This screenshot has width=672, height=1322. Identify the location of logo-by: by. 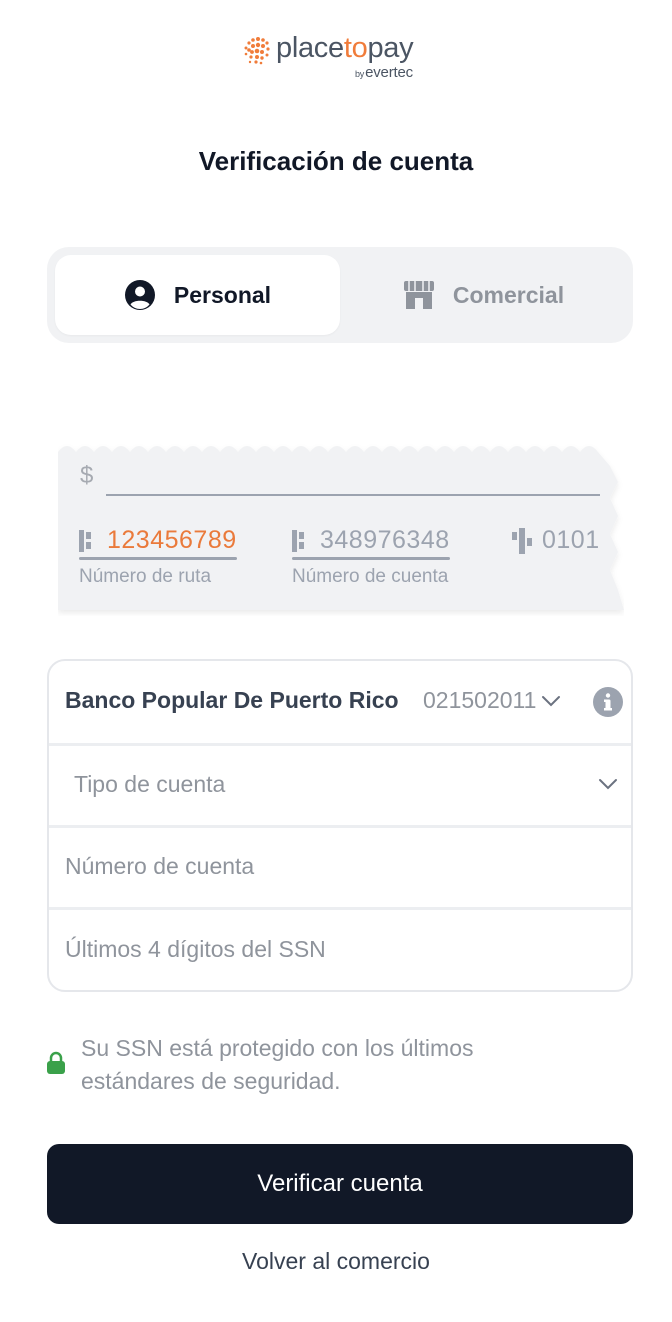
(360, 74).